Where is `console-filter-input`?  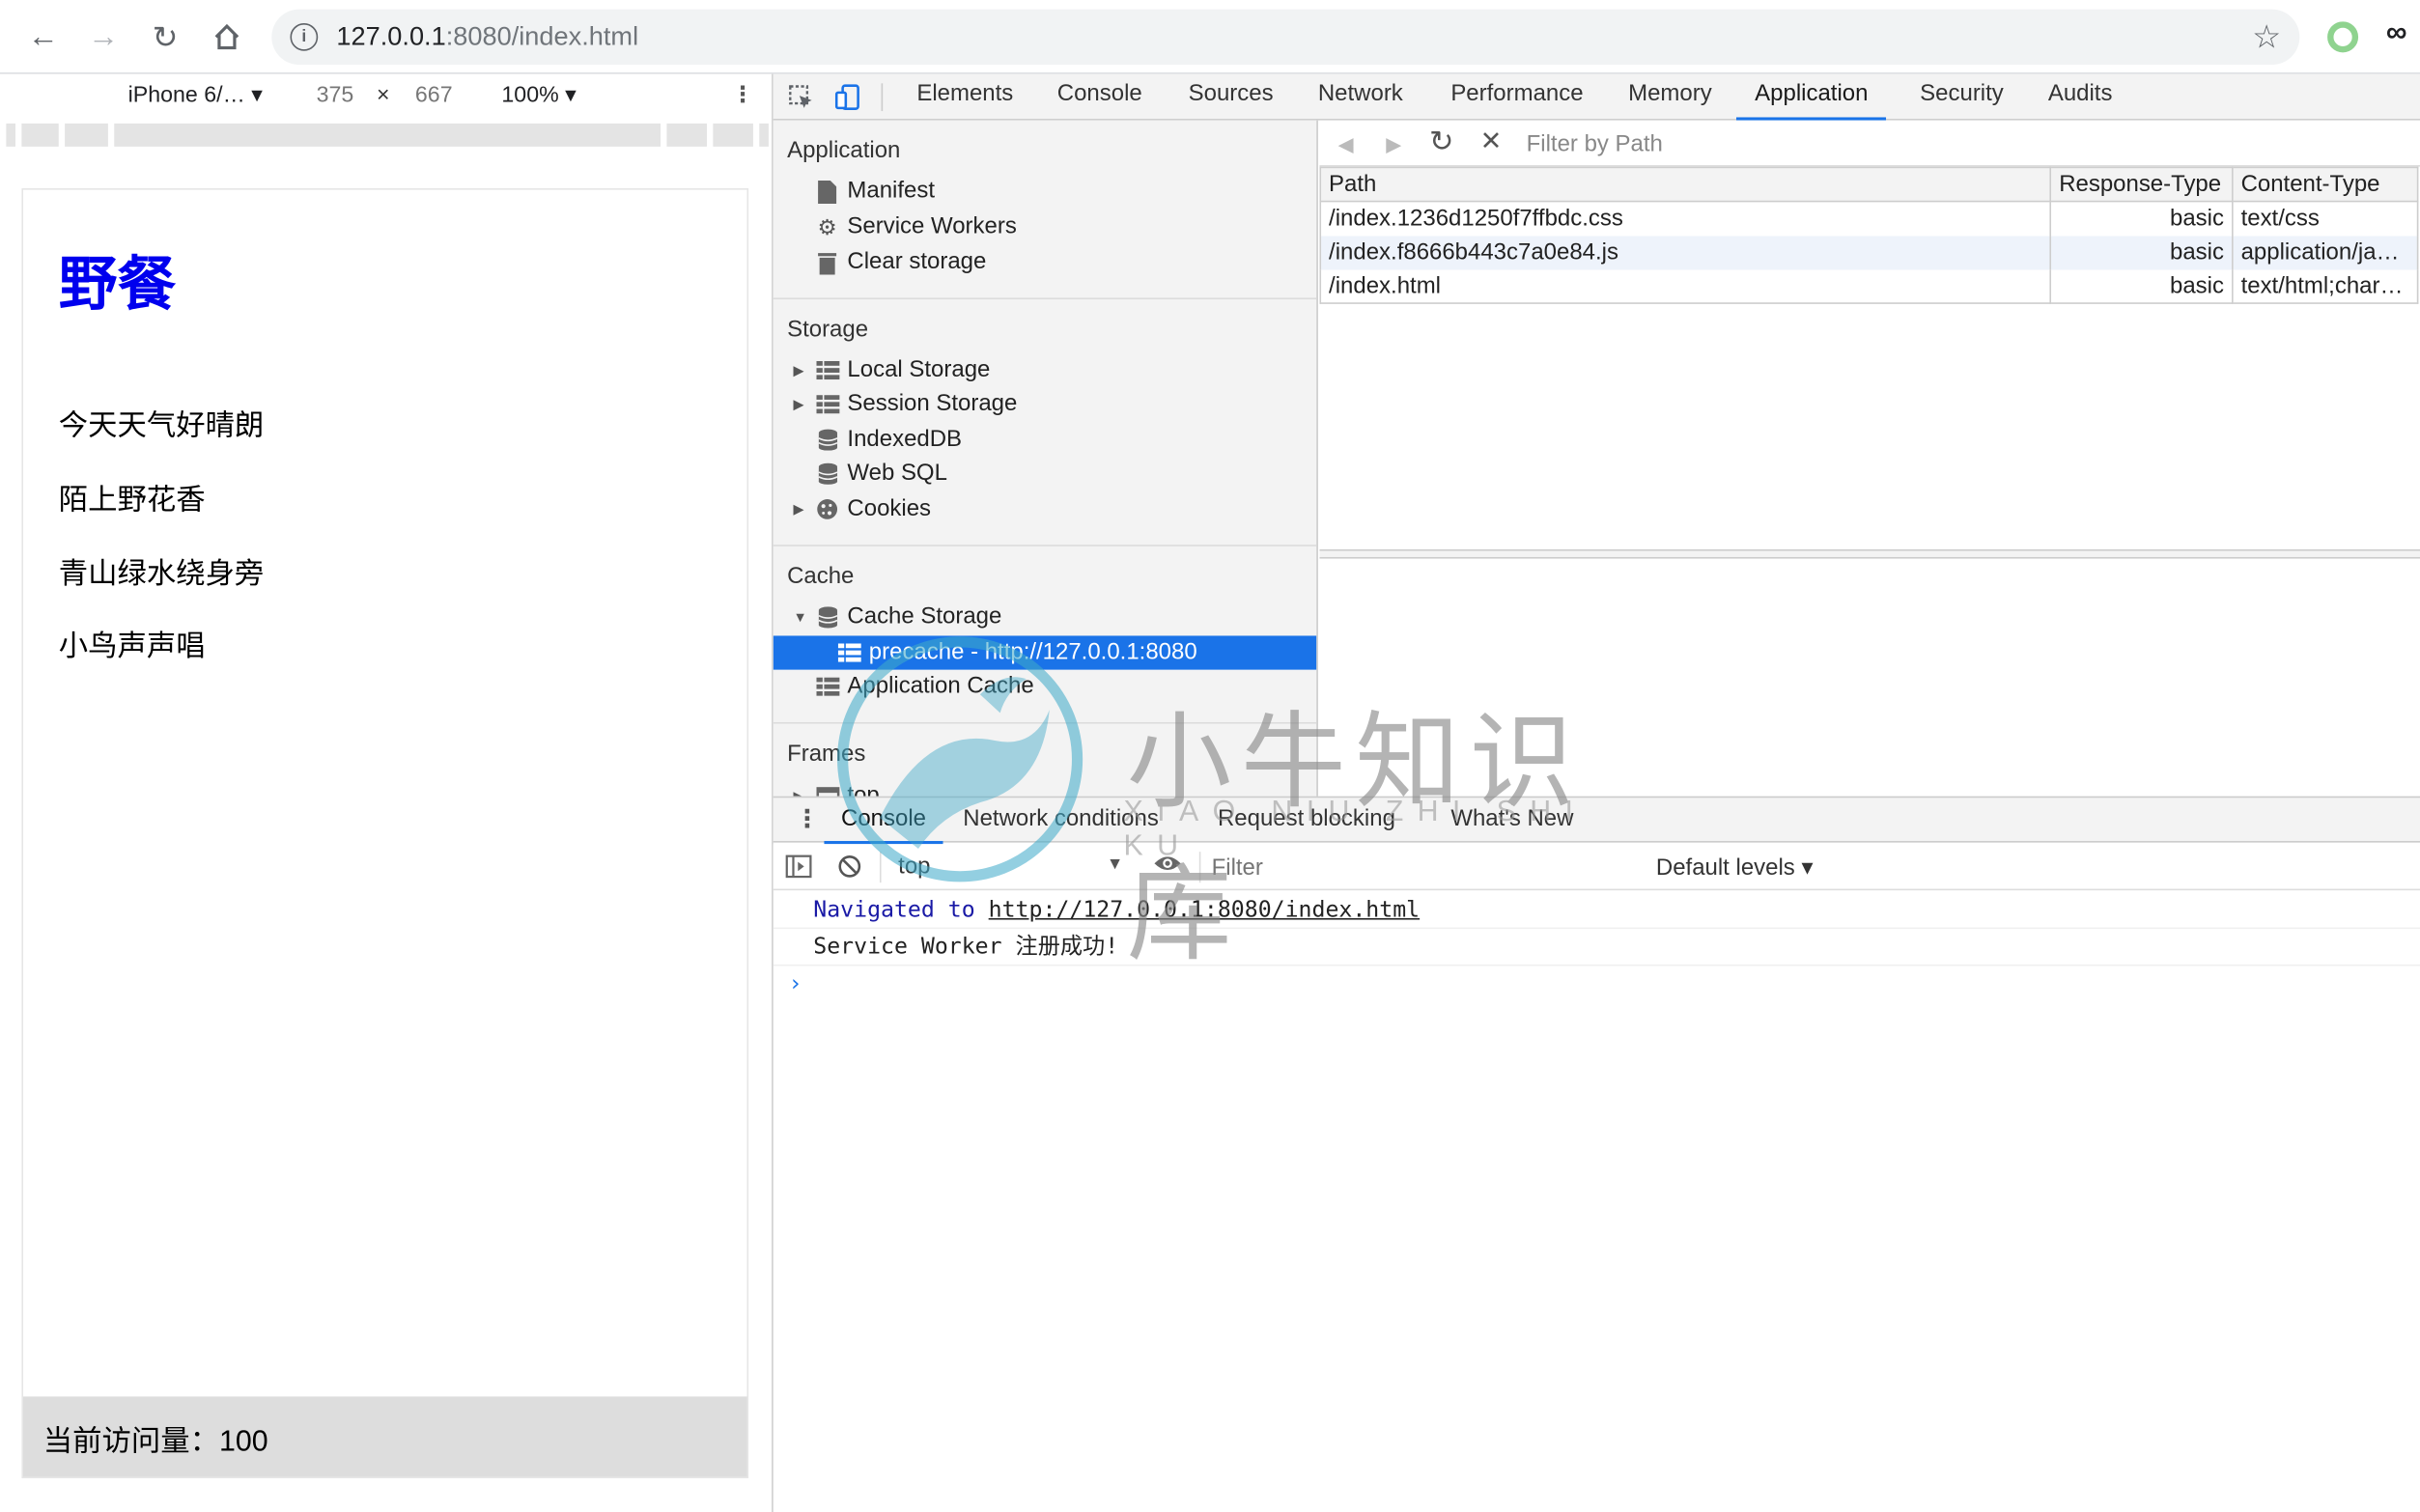
console-filter-input is located at coordinates (1428, 867).